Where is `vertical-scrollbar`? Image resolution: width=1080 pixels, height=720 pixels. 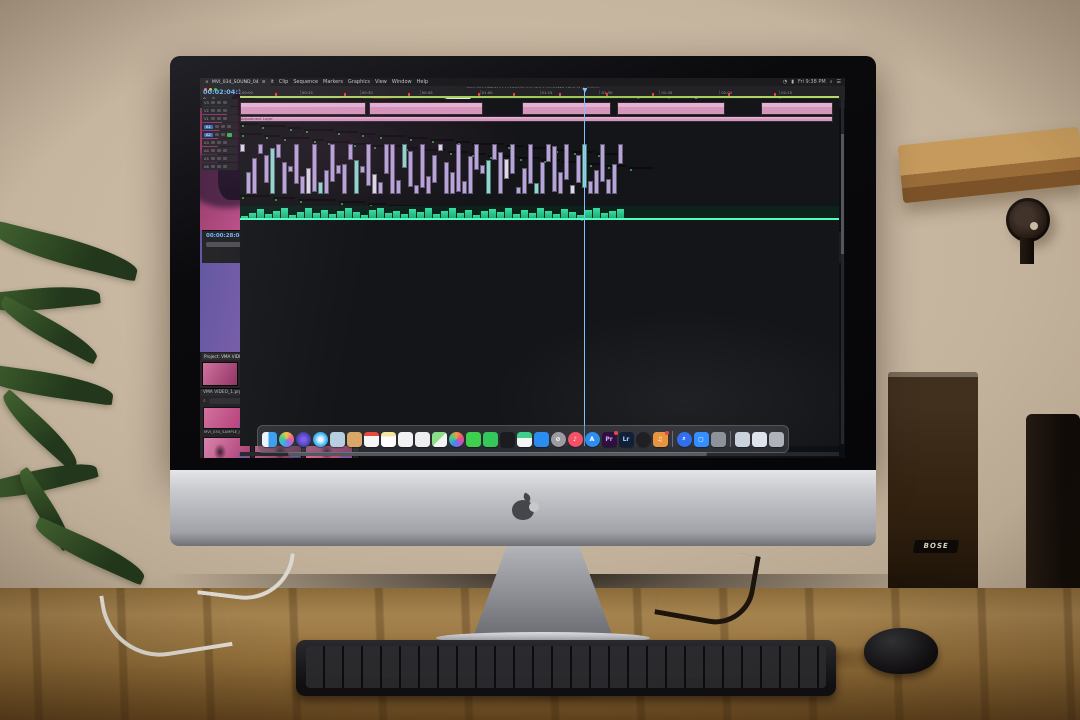
vertical-scrollbar is located at coordinates (842, 271).